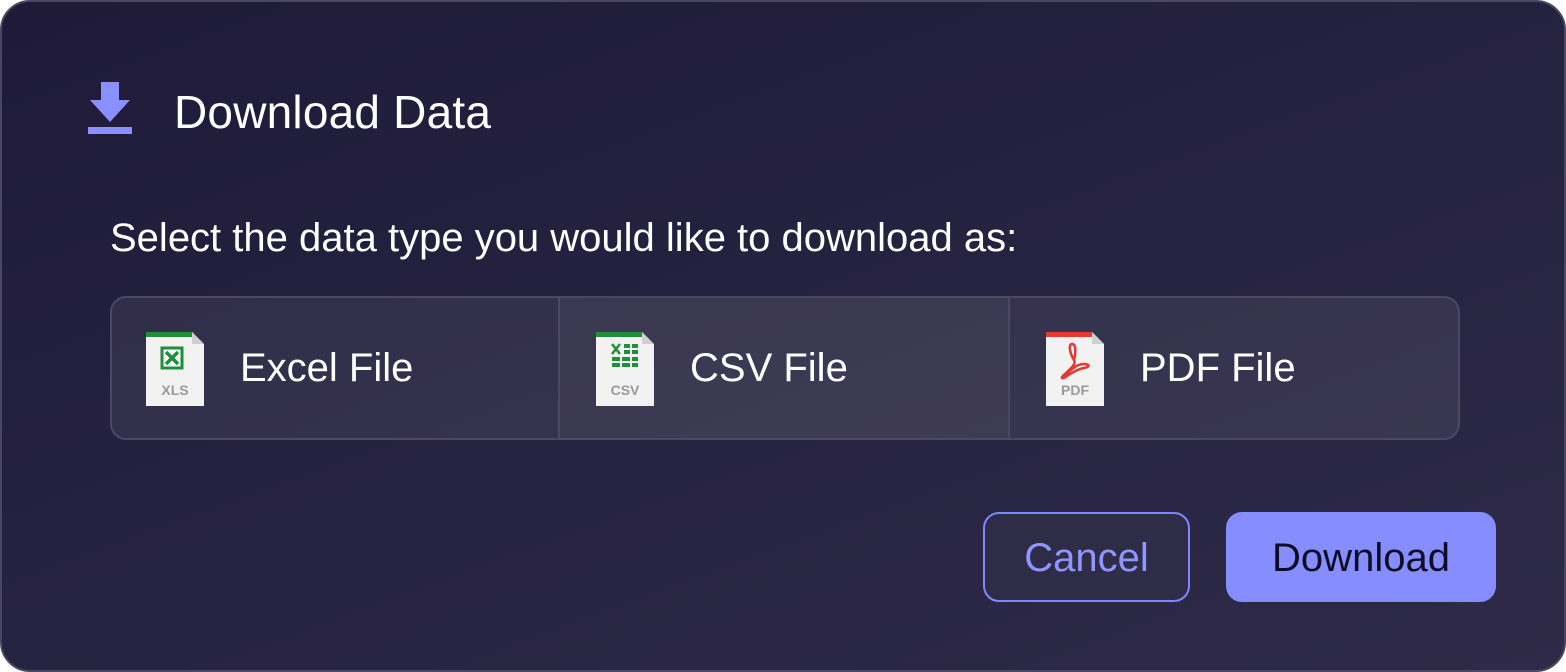 This screenshot has width=1566, height=672. What do you see at coordinates (1075, 390) in the screenshot?
I see `pdf-icon-text: PDF` at bounding box center [1075, 390].